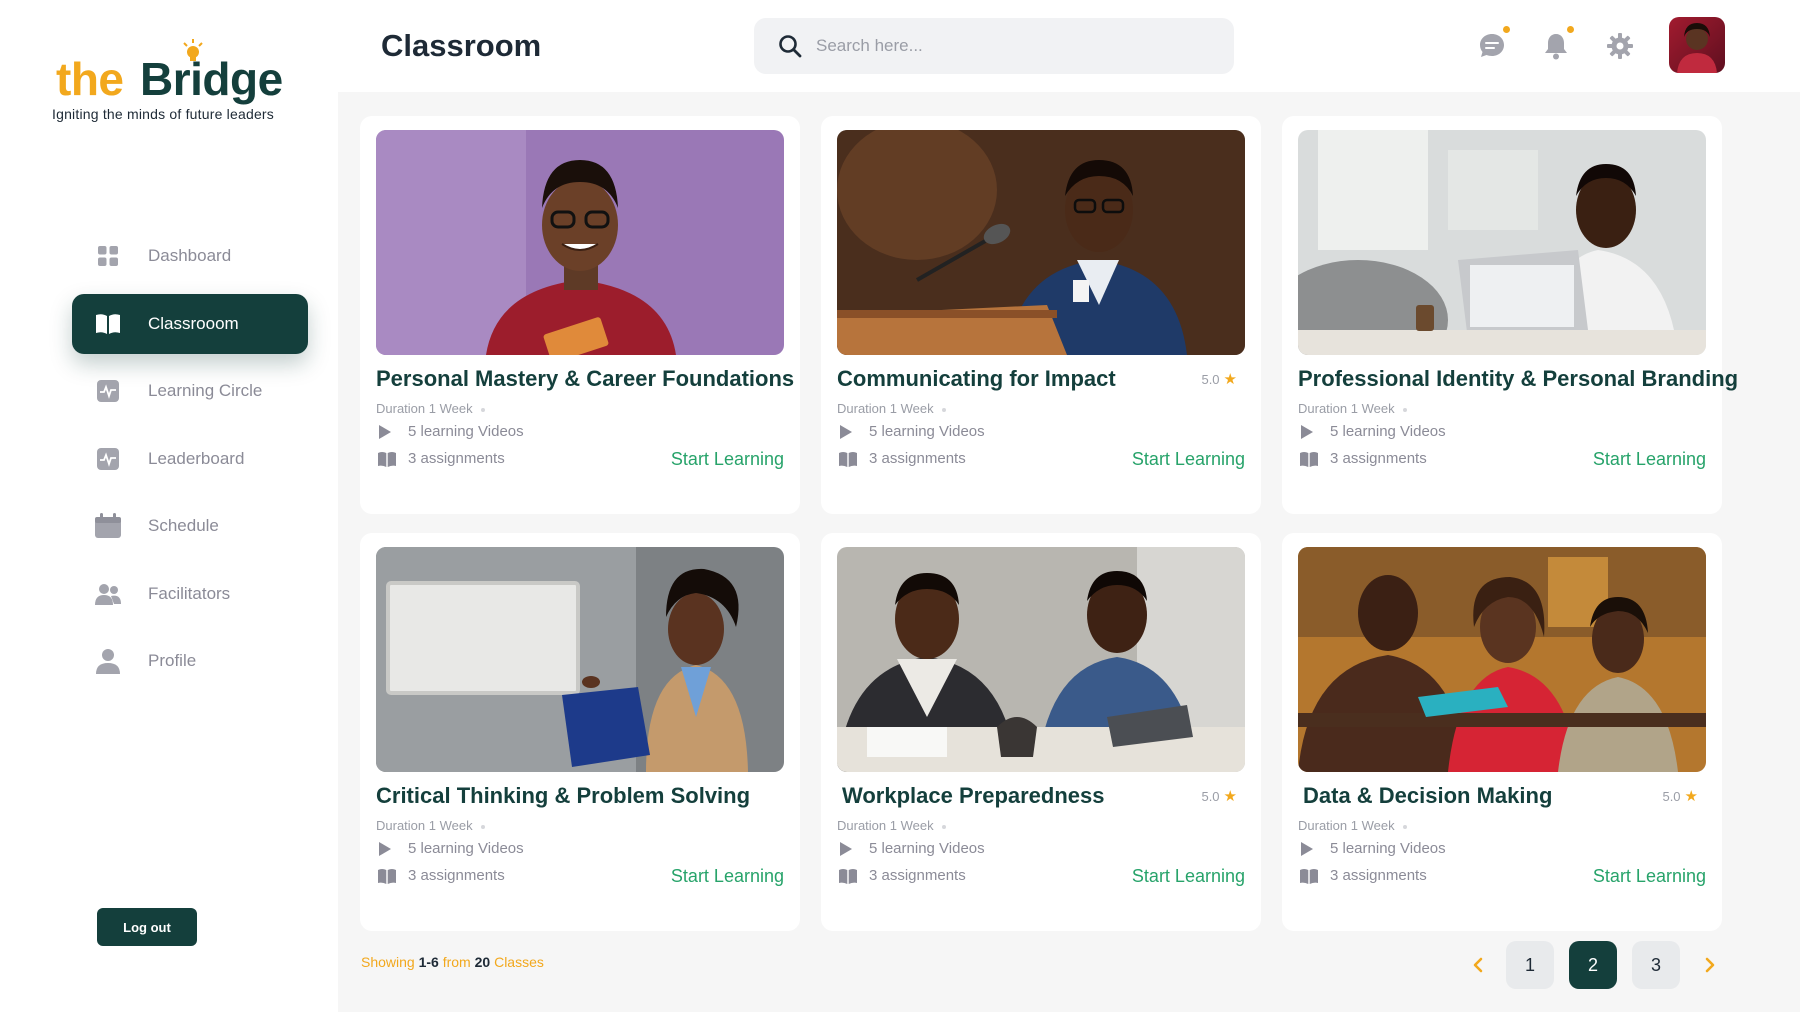  Describe the element at coordinates (976, 378) in the screenshot. I see `course-title: Communicating for Impact` at that location.